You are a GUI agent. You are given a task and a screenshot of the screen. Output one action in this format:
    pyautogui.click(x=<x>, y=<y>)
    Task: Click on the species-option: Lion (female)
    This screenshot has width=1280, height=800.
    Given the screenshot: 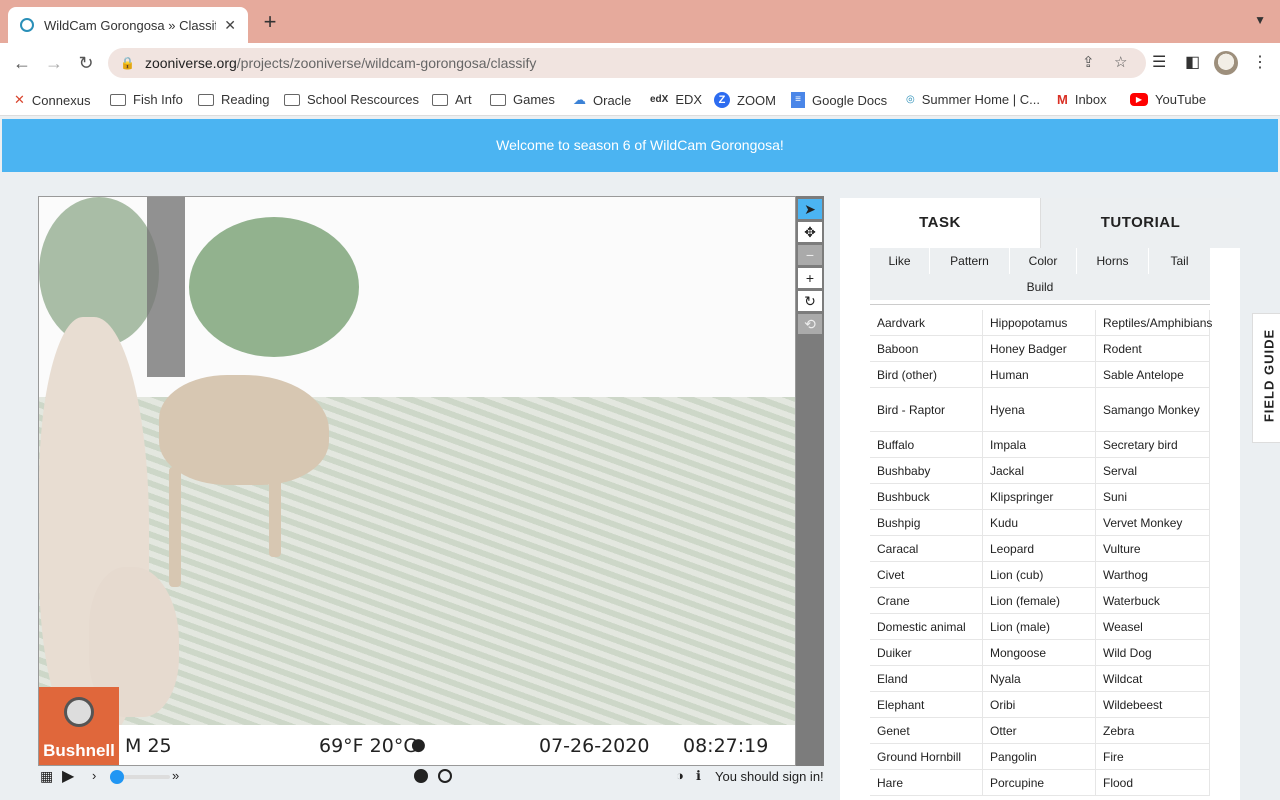 What is the action you would take?
    pyautogui.click(x=1039, y=601)
    